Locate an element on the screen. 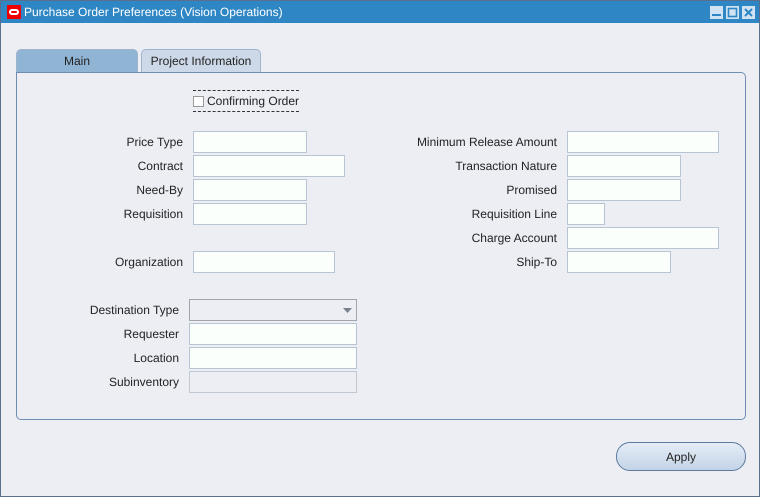  field-label: Destination Type is located at coordinates (133, 310).